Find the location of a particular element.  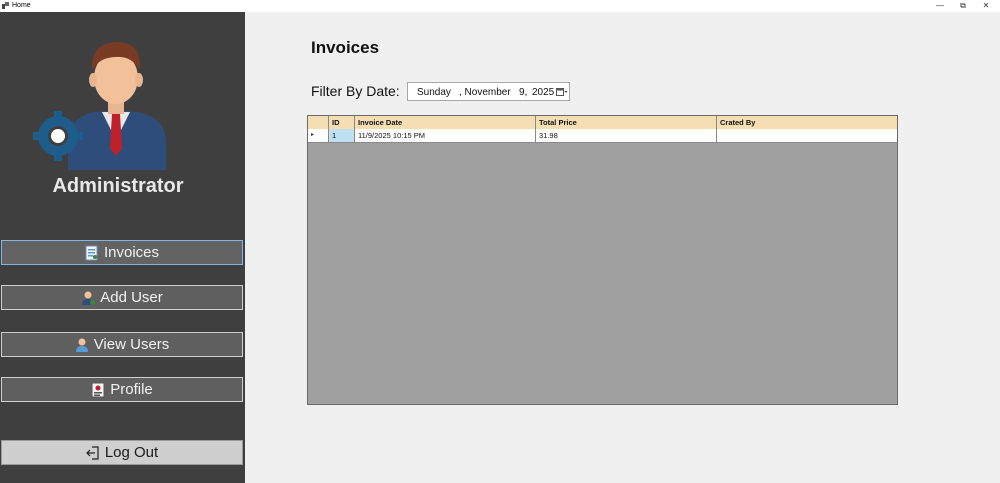

cell-invoice-date: 11/9/2025 10:15 PM is located at coordinates (445, 135).